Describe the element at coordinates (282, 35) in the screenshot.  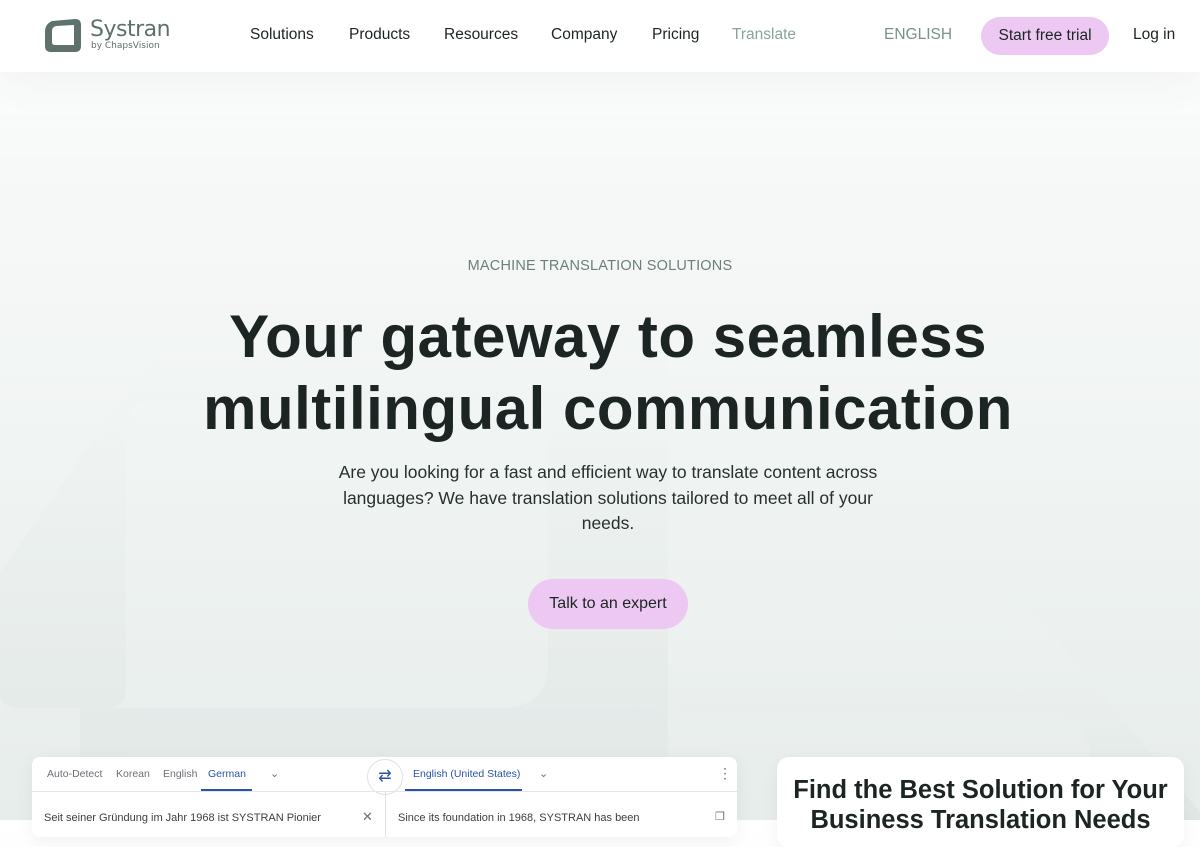
I see `nav-solutions: Solutions` at that location.